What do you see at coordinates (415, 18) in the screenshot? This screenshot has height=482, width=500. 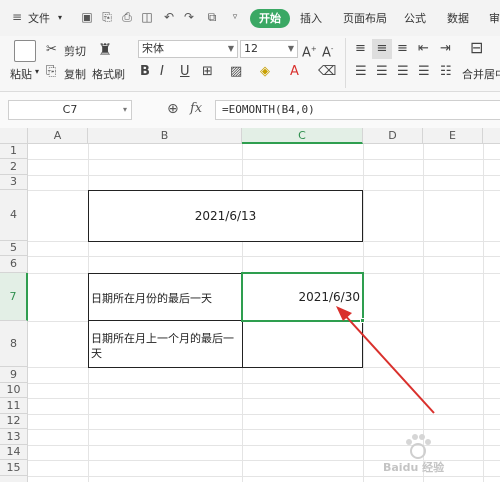 I see `tab-formulas: 公式` at bounding box center [415, 18].